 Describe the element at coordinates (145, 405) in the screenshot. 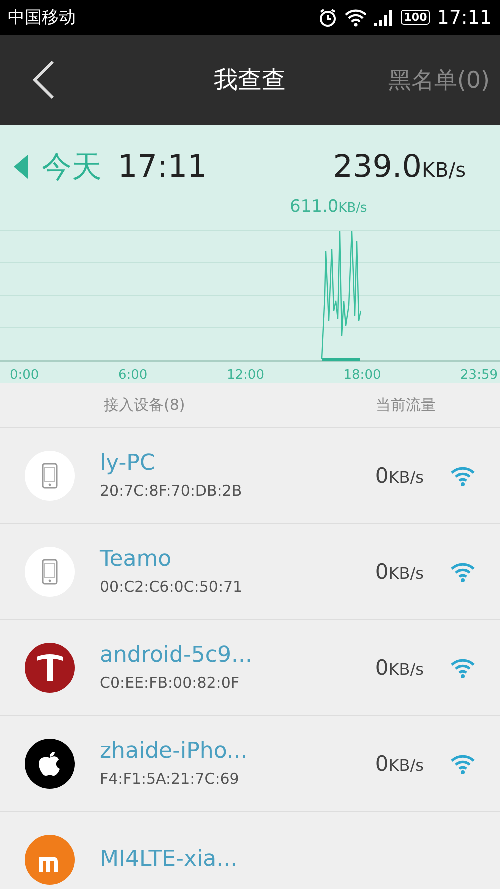

I see `column-header: 接入设备(8)` at that location.